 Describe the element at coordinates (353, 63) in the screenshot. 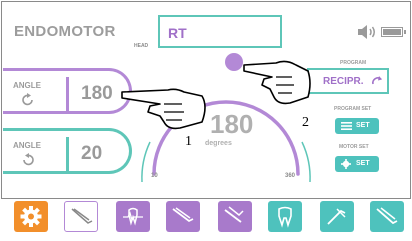

I see `program-label: PROGRAM` at that location.